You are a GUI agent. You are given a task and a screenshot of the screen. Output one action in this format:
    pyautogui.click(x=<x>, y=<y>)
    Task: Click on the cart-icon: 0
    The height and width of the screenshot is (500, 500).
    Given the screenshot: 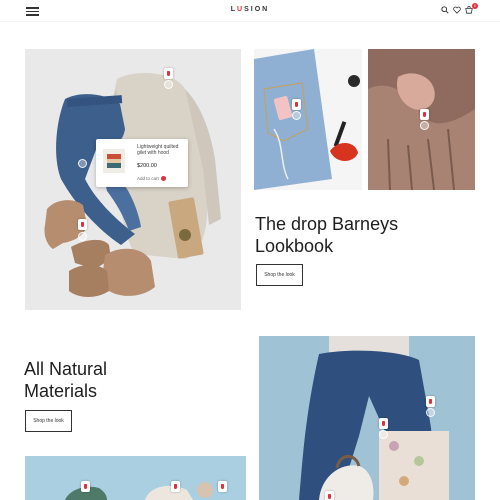 What is the action you would take?
    pyautogui.click(x=471, y=9)
    